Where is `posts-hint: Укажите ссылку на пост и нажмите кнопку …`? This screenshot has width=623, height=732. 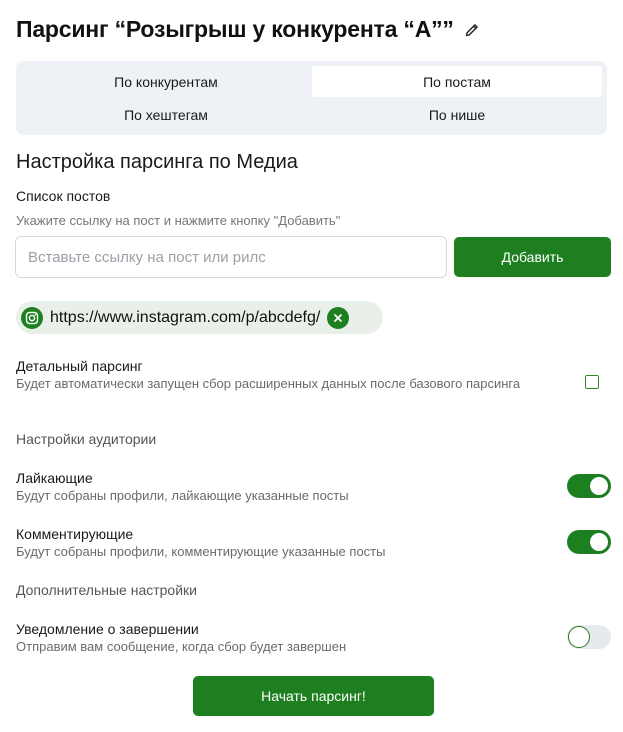 posts-hint: Укажите ссылку на пост и нажмите кнопку … is located at coordinates (178, 220).